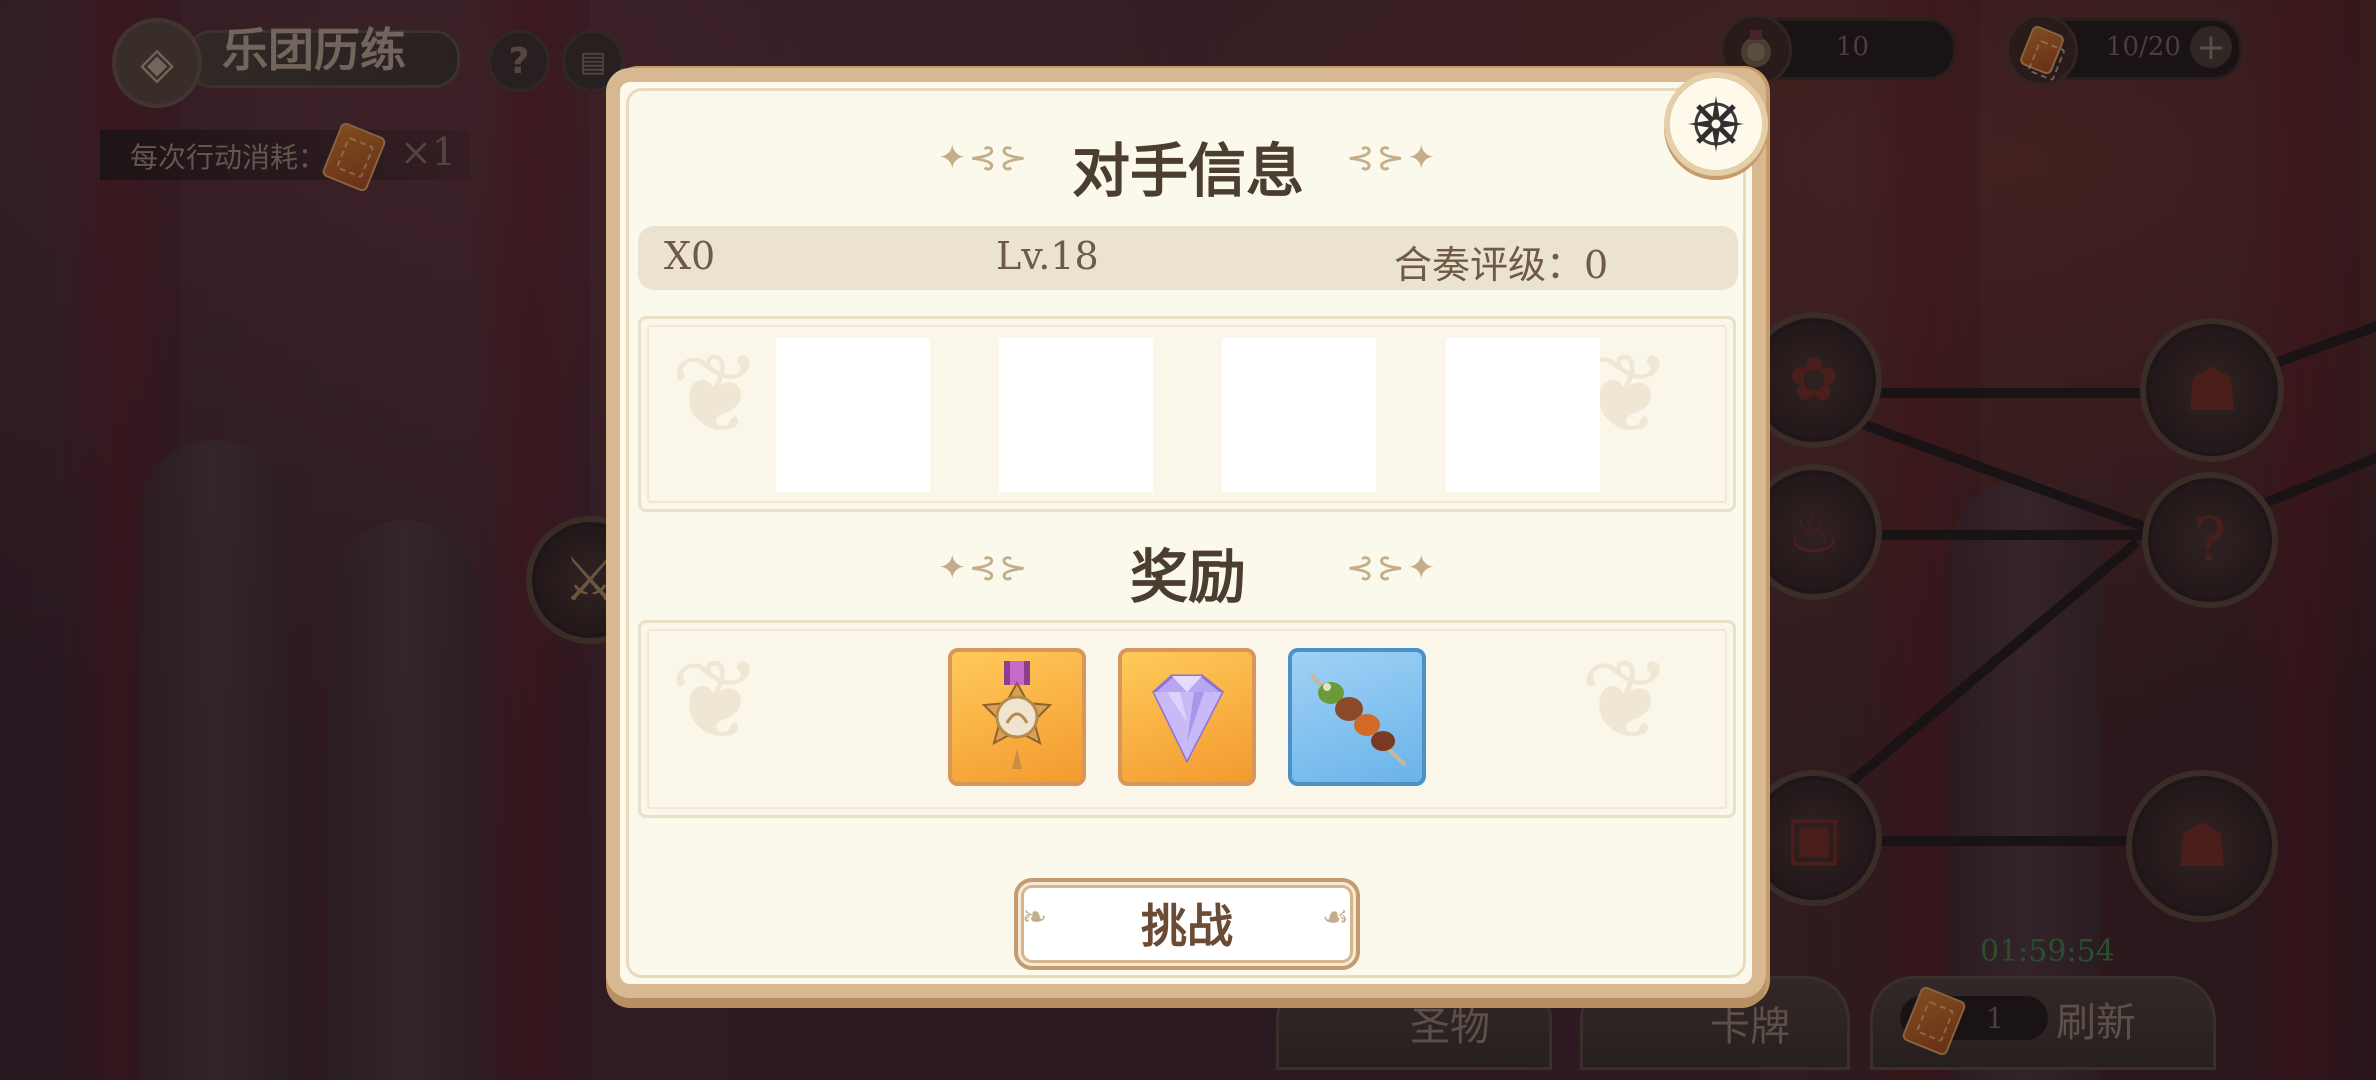 The height and width of the screenshot is (1080, 2376). Describe the element at coordinates (690, 256) in the screenshot. I see `opponent-name: X0` at that location.